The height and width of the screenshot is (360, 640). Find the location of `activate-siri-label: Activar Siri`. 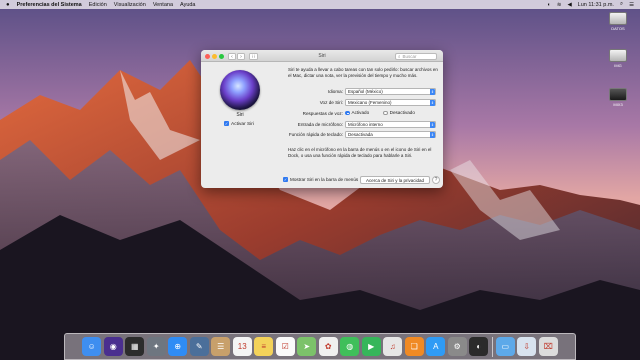

activate-siri-label: Activar Siri is located at coordinates (242, 124).